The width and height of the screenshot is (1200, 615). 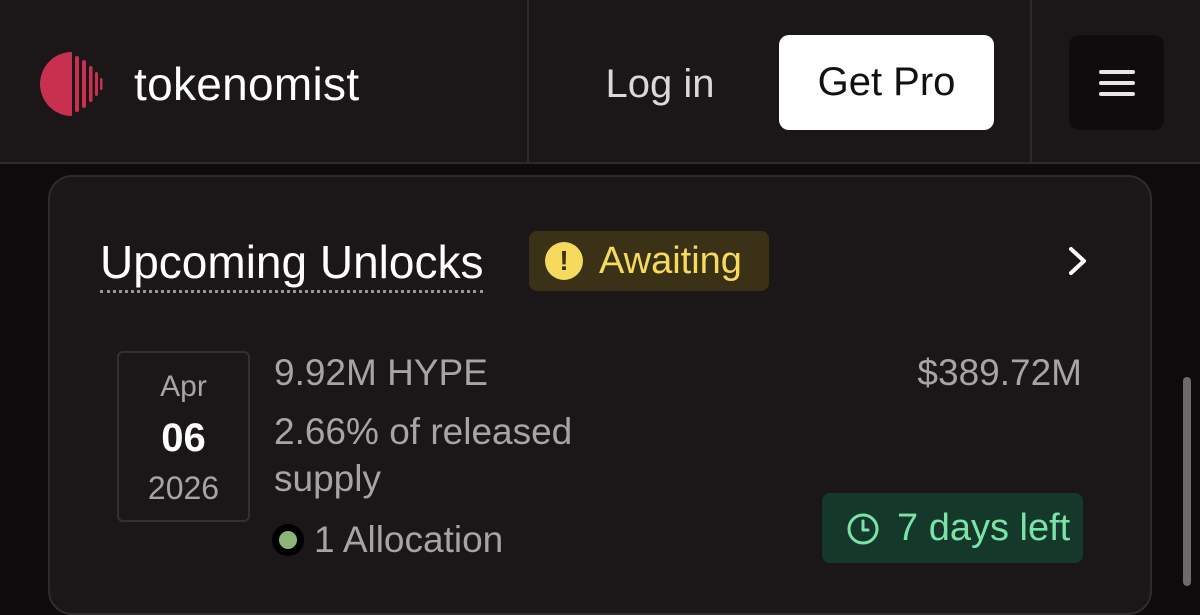 What do you see at coordinates (670, 261) in the screenshot?
I see `status-badge-label: Awaiting` at bounding box center [670, 261].